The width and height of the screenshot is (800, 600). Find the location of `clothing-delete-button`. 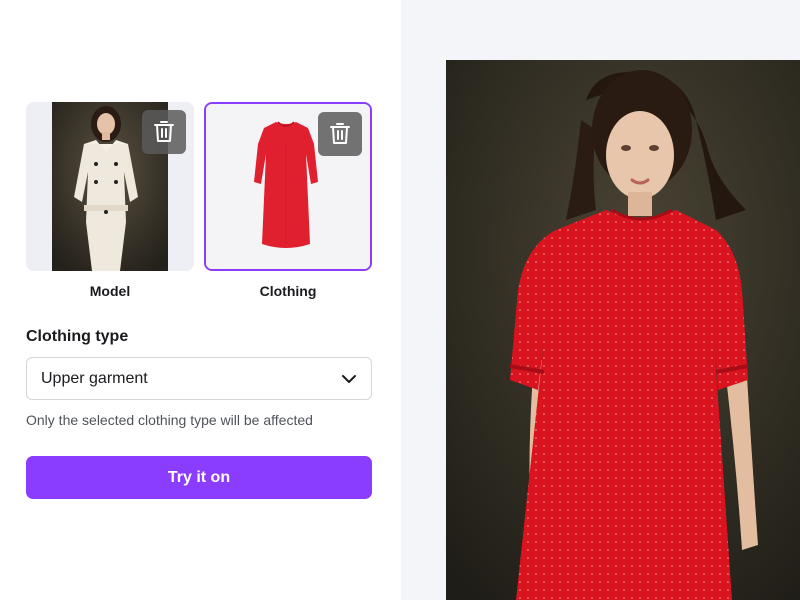

clothing-delete-button is located at coordinates (340, 134).